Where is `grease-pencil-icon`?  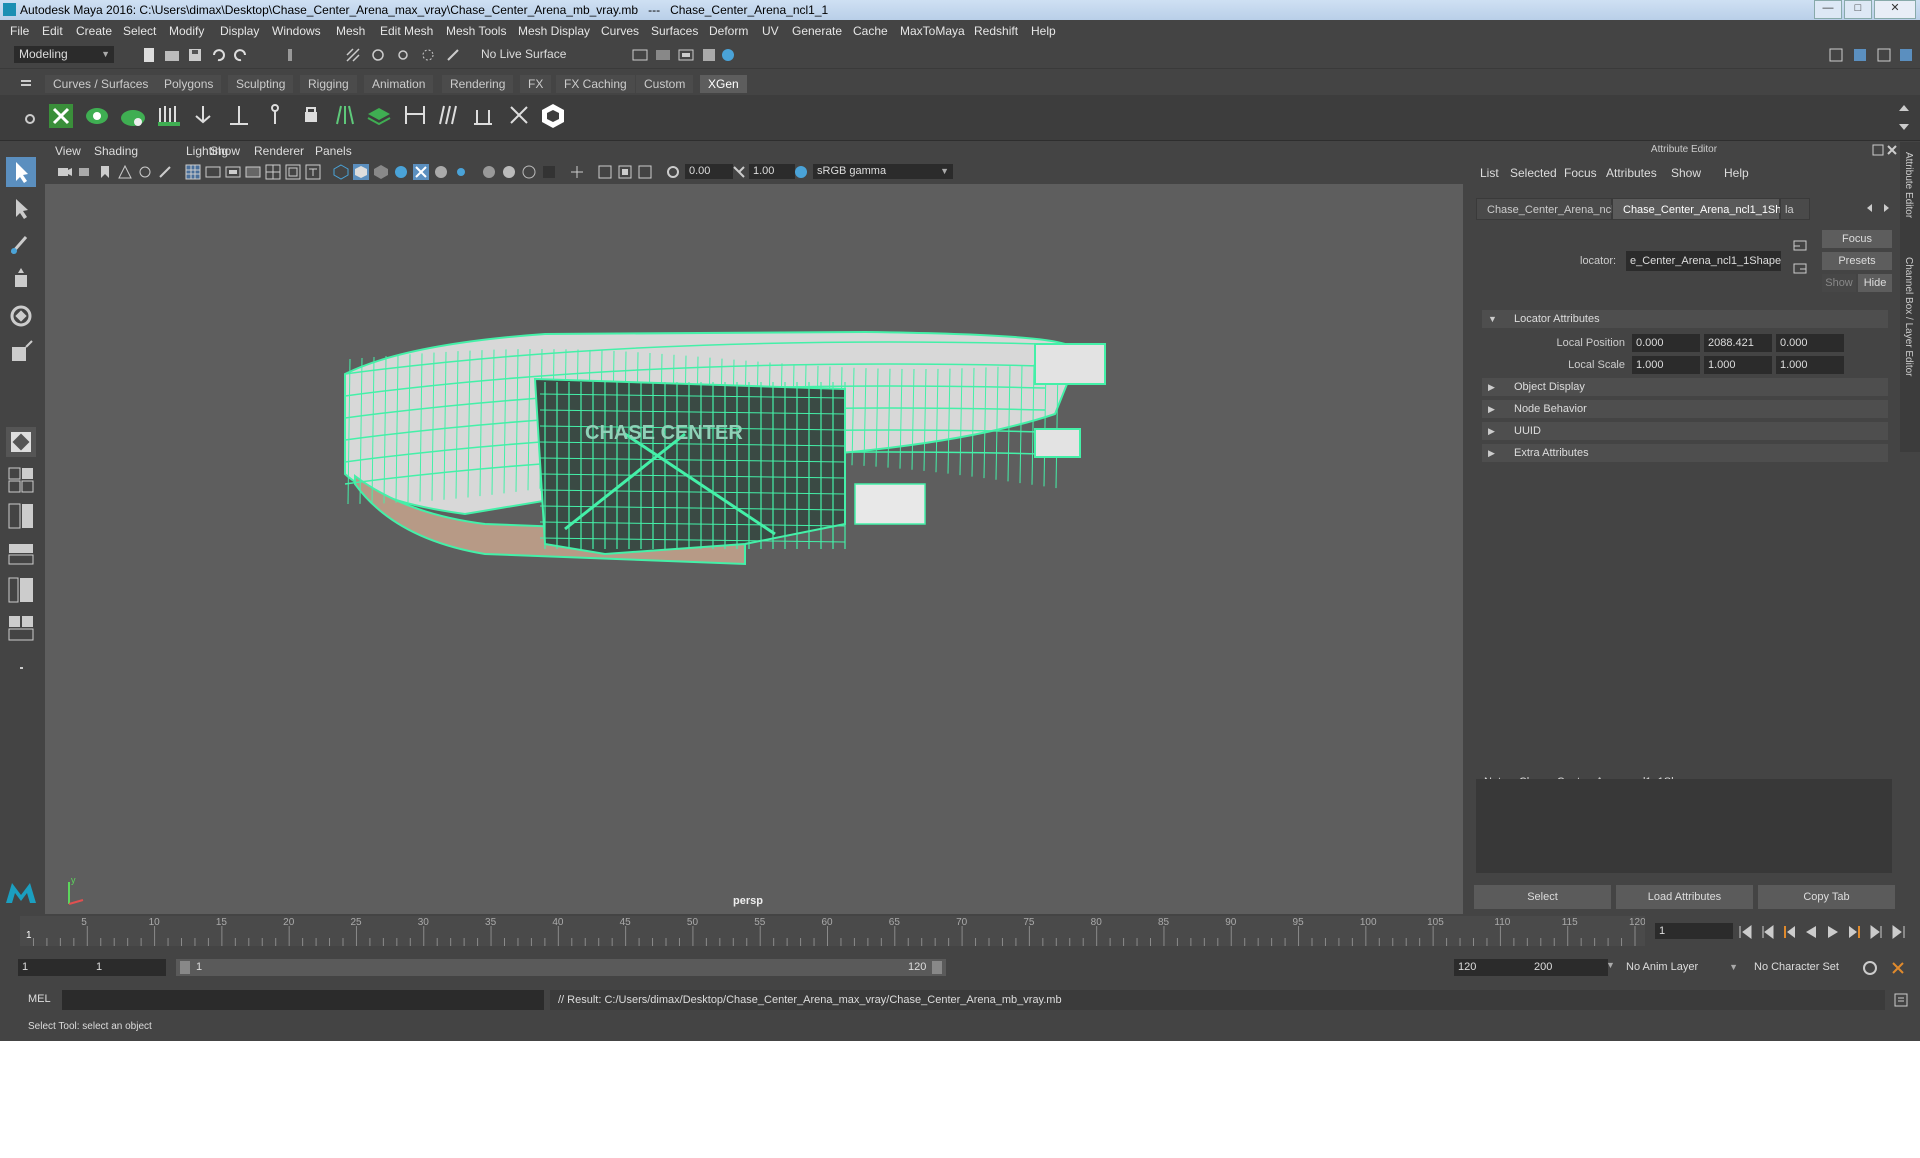
grease-pencil-icon is located at coordinates (165, 172).